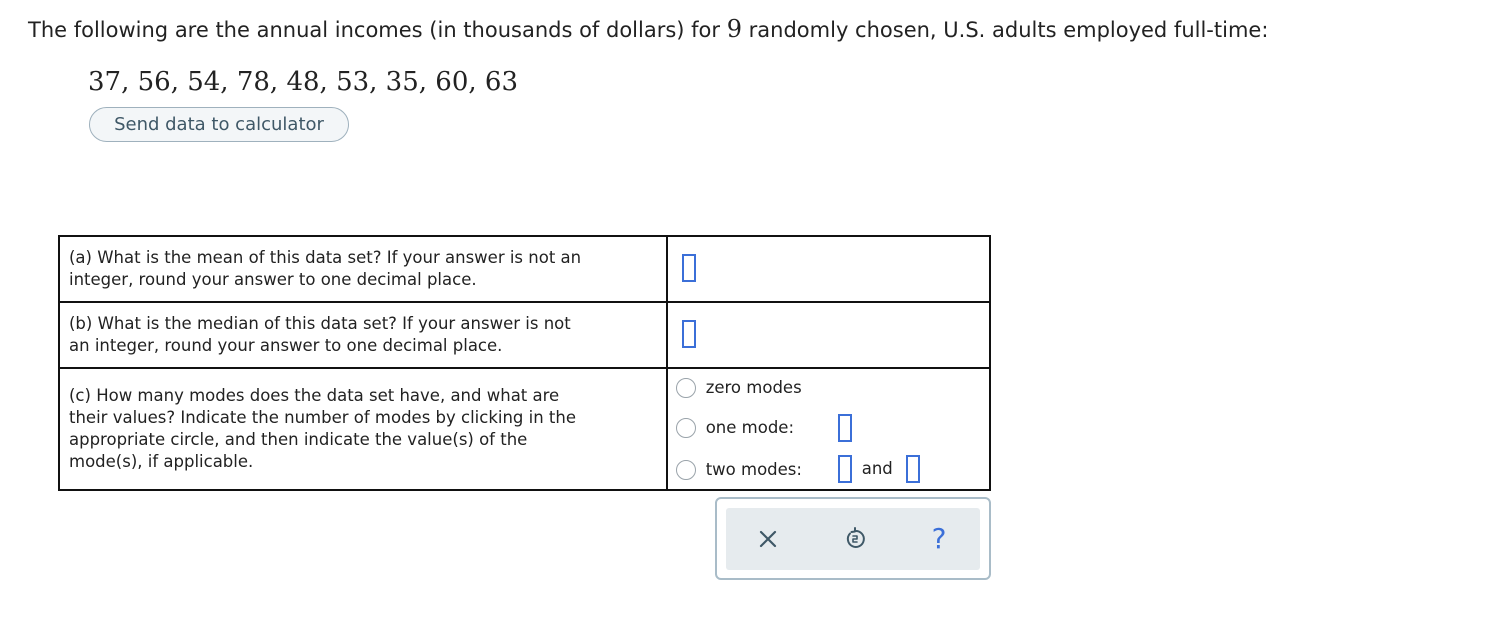  I want to click on sample-size: 9, so click(734, 29).